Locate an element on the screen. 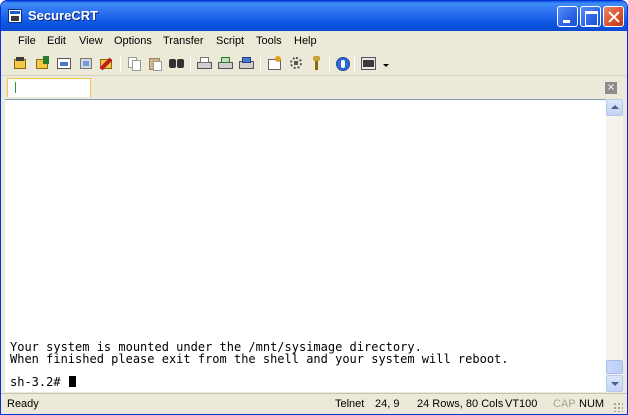 This screenshot has width=628, height=415. quick-connect-icon is located at coordinates (43, 64).